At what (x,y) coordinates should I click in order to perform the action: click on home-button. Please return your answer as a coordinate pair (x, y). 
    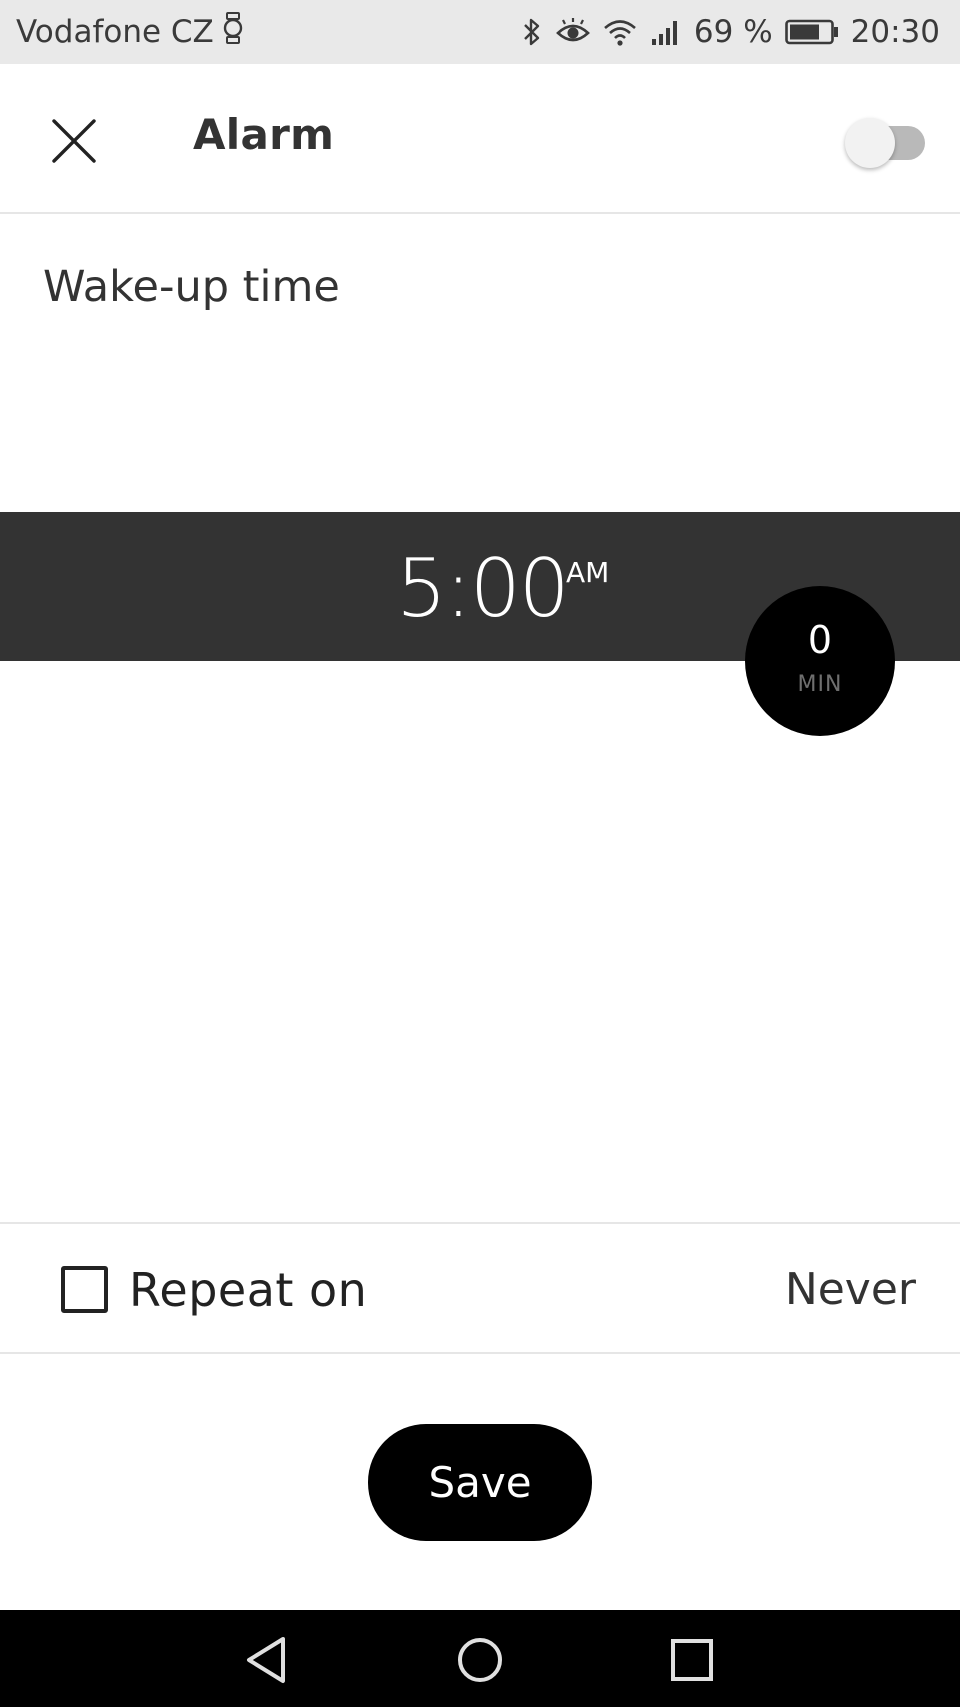
    Looking at the image, I should click on (480, 1660).